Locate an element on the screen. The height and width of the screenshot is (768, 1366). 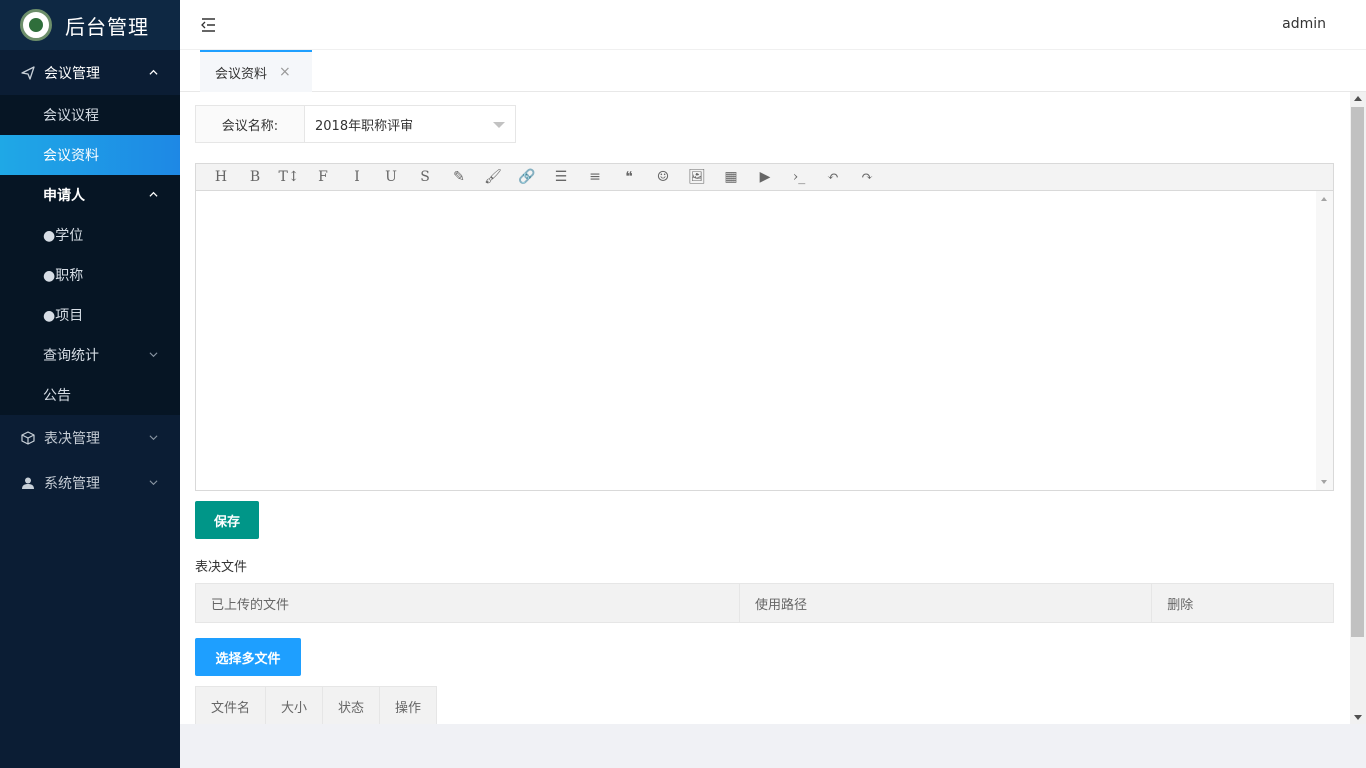
files-table-header: 已上传的文件 使用路径 删除 is located at coordinates (764, 603).